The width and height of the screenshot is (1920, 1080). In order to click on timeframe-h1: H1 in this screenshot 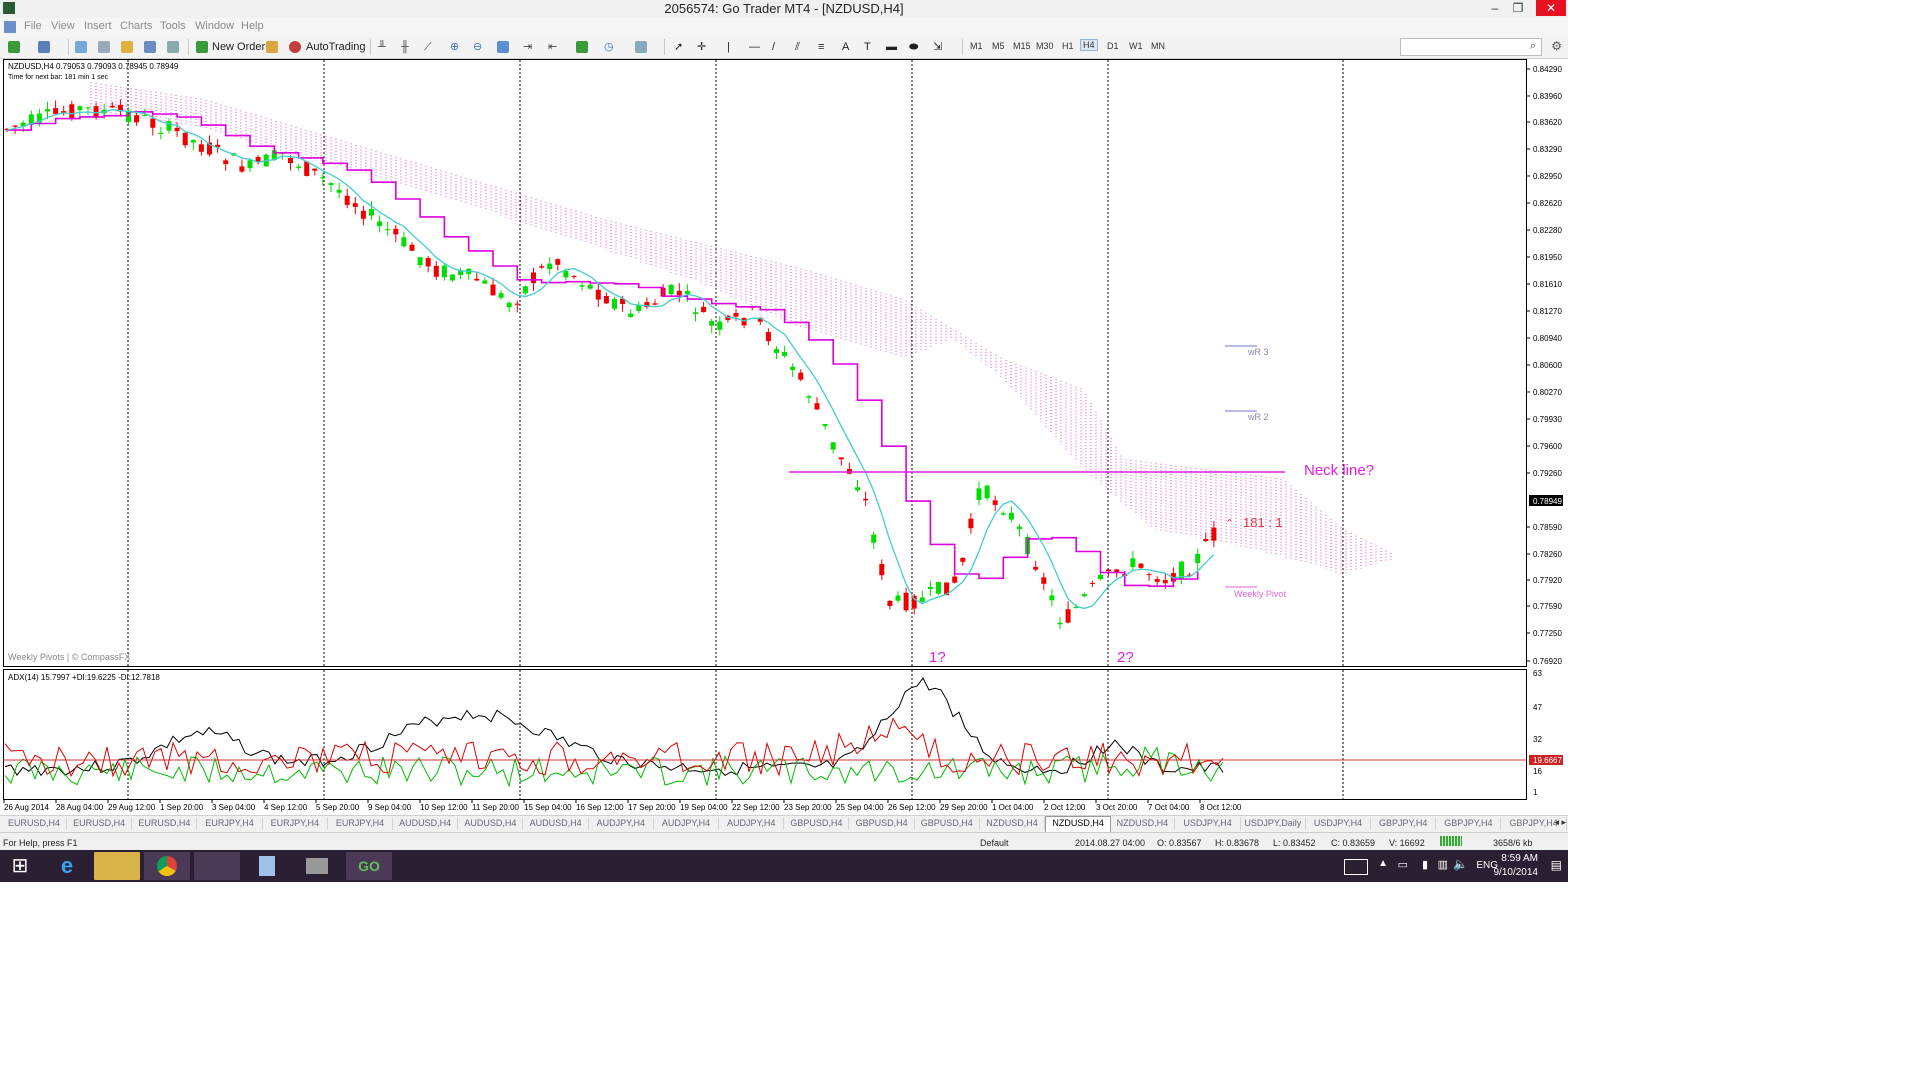, I will do `click(1068, 46)`.